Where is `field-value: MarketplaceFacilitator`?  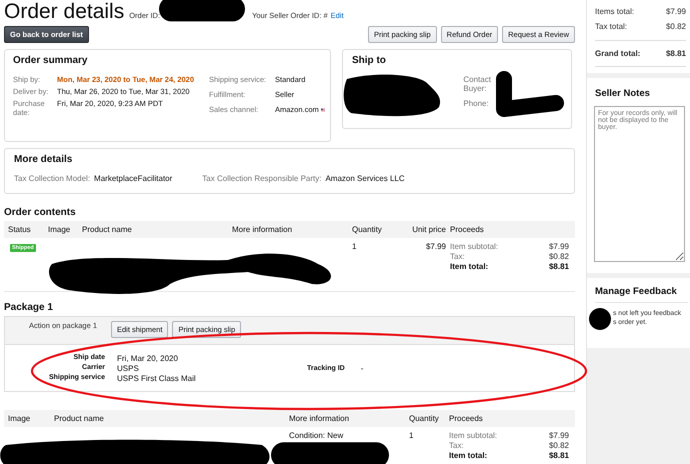 field-value: MarketplaceFacilitator is located at coordinates (133, 178).